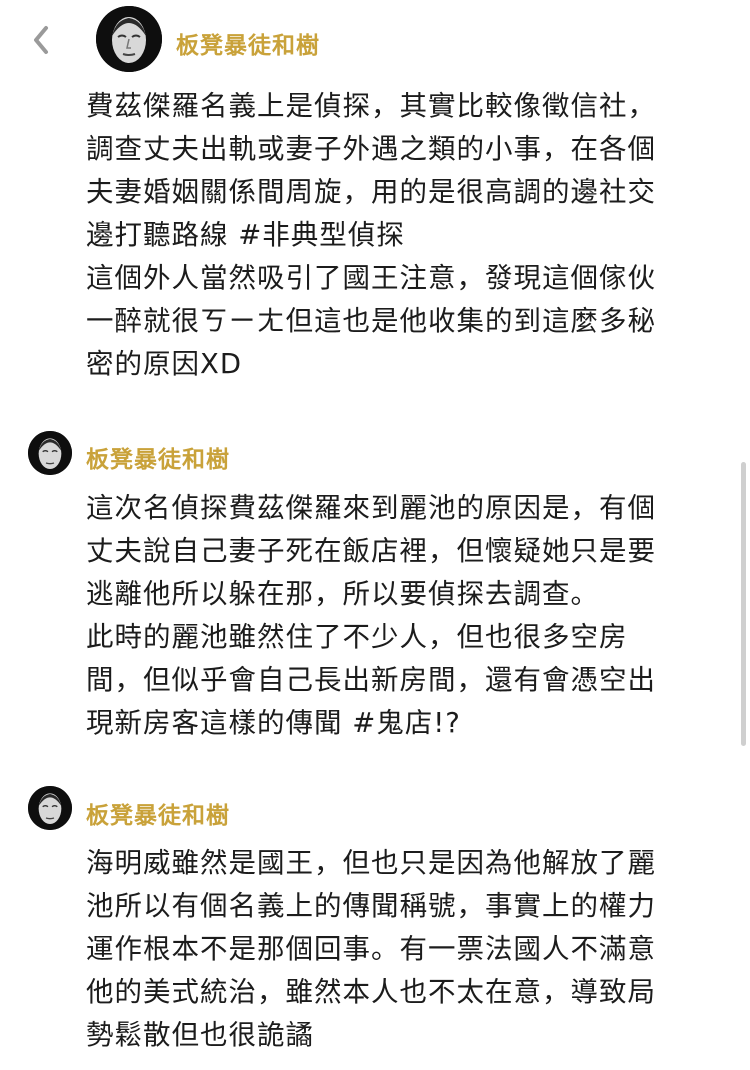 This screenshot has width=750, height=1070. Describe the element at coordinates (371, 192) in the screenshot. I see `post-line: 夫妻婚姻關係間周旋，用的是很高調的邊社交` at that location.